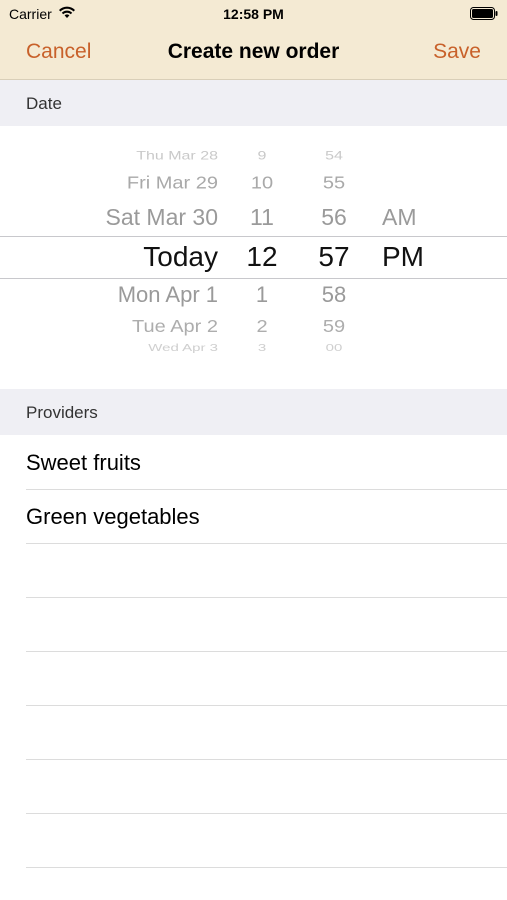 Image resolution: width=507 pixels, height=900 pixels. What do you see at coordinates (172, 183) in the screenshot?
I see `picker-date-cell: Fri Mar 29` at bounding box center [172, 183].